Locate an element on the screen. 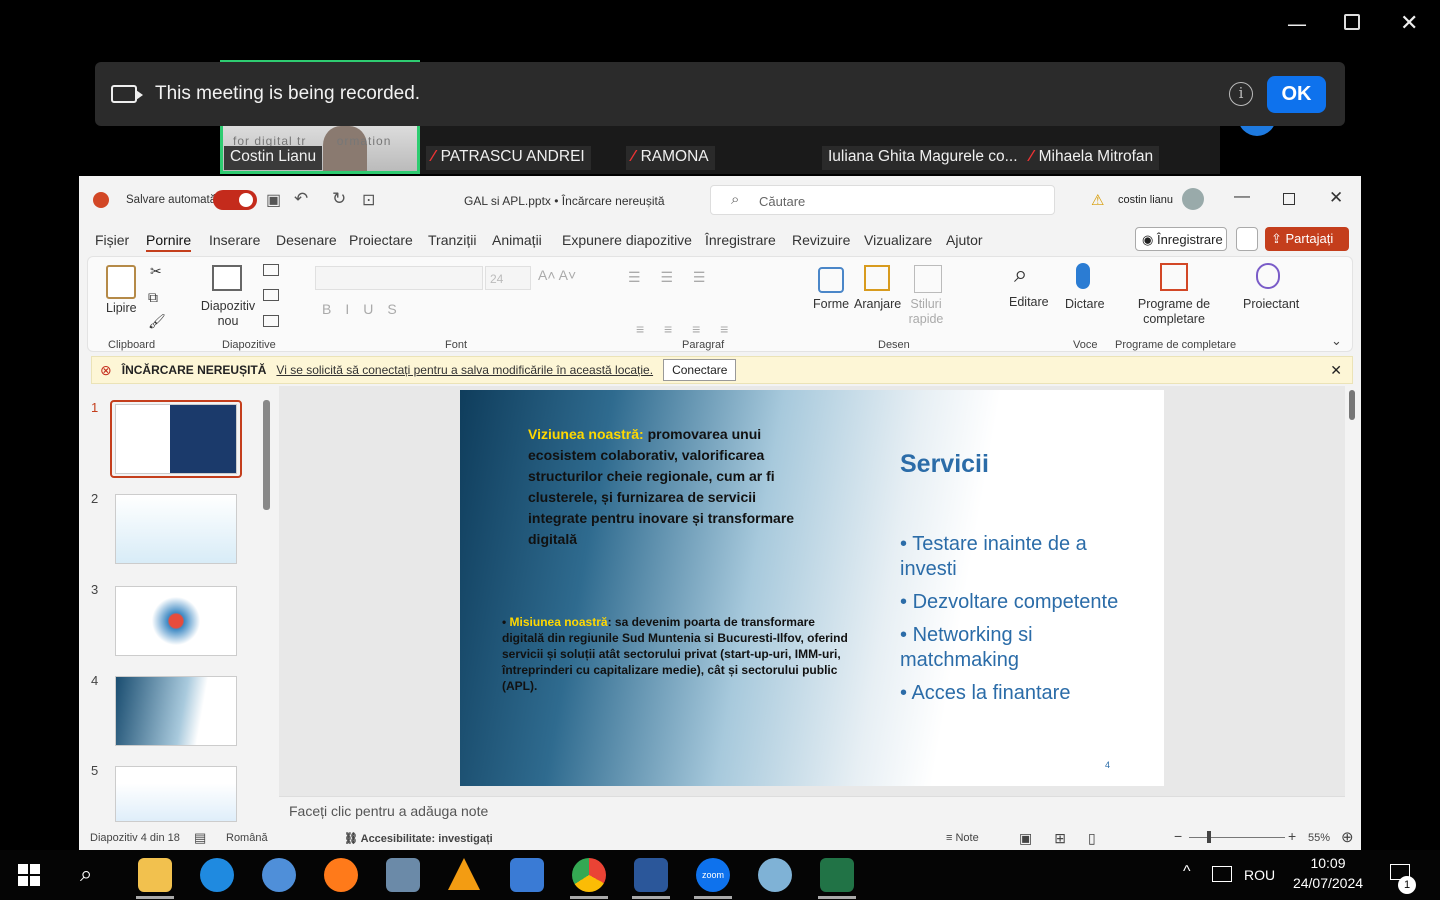 This screenshot has width=1440, height=900. vlc-icon is located at coordinates (464, 874).